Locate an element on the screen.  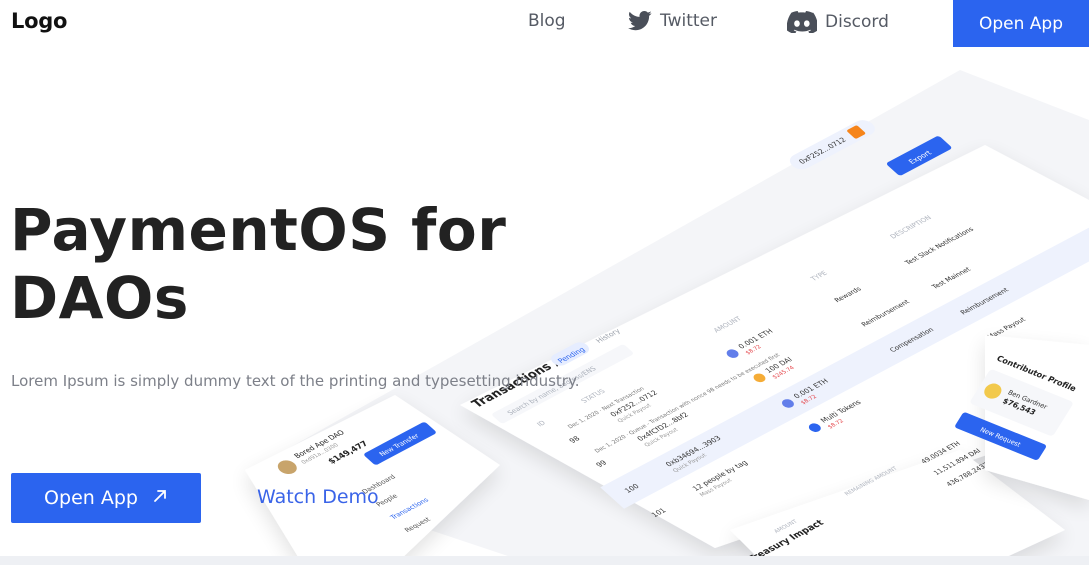
svg-text: 436,788.2437 USDC is located at coordinates (977, 469).